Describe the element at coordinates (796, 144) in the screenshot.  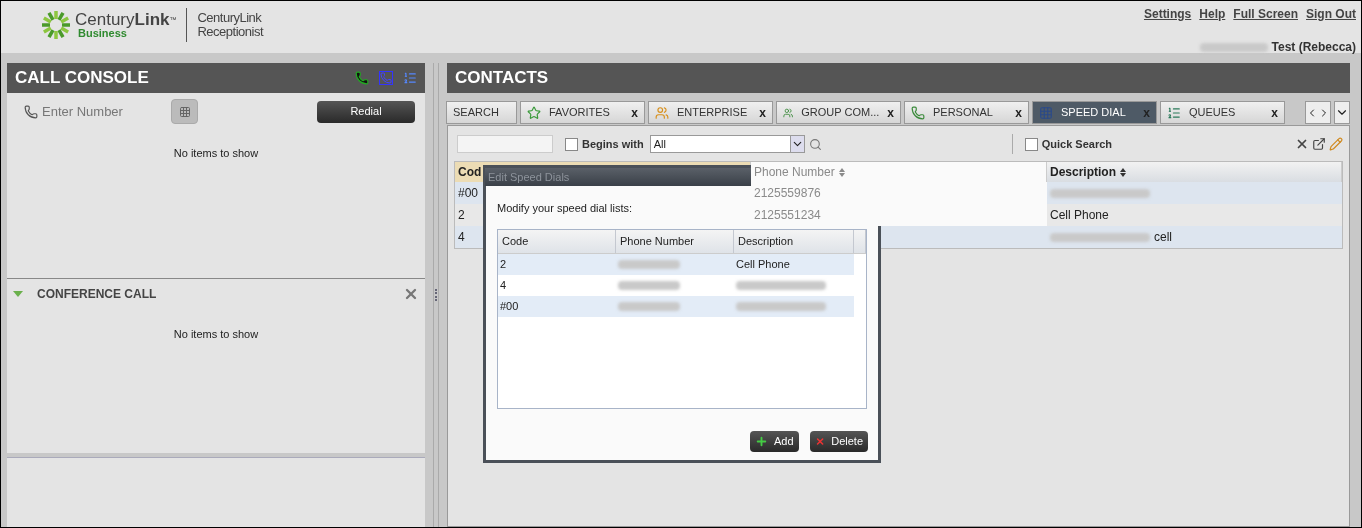
I see `dropdown-icon` at that location.